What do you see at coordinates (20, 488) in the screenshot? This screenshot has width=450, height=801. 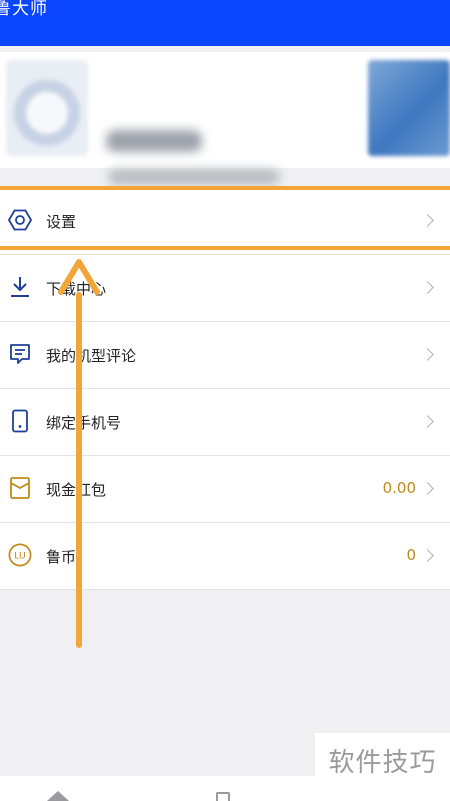 I see `red-envelope-icon` at bounding box center [20, 488].